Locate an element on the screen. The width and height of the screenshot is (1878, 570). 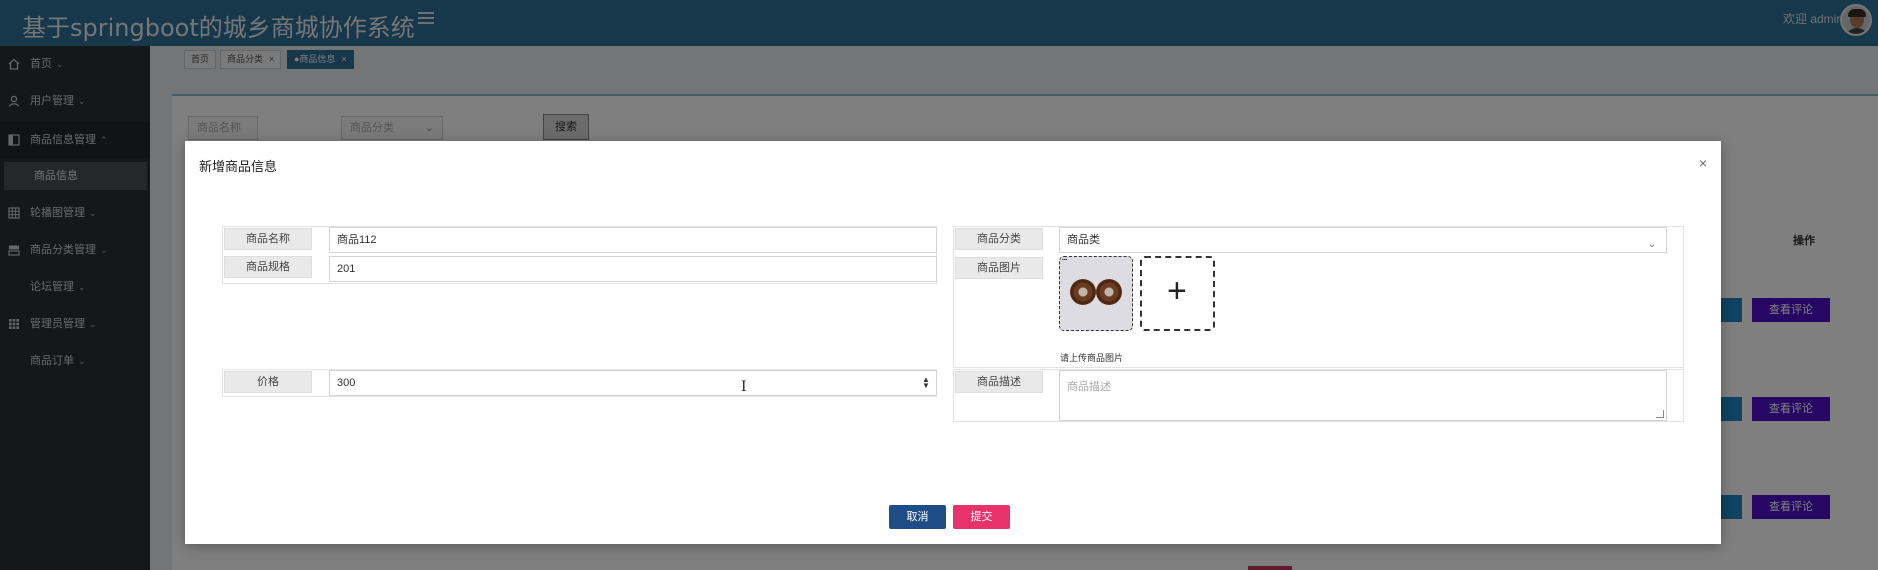
resize-handle-icon is located at coordinates (1660, 414).